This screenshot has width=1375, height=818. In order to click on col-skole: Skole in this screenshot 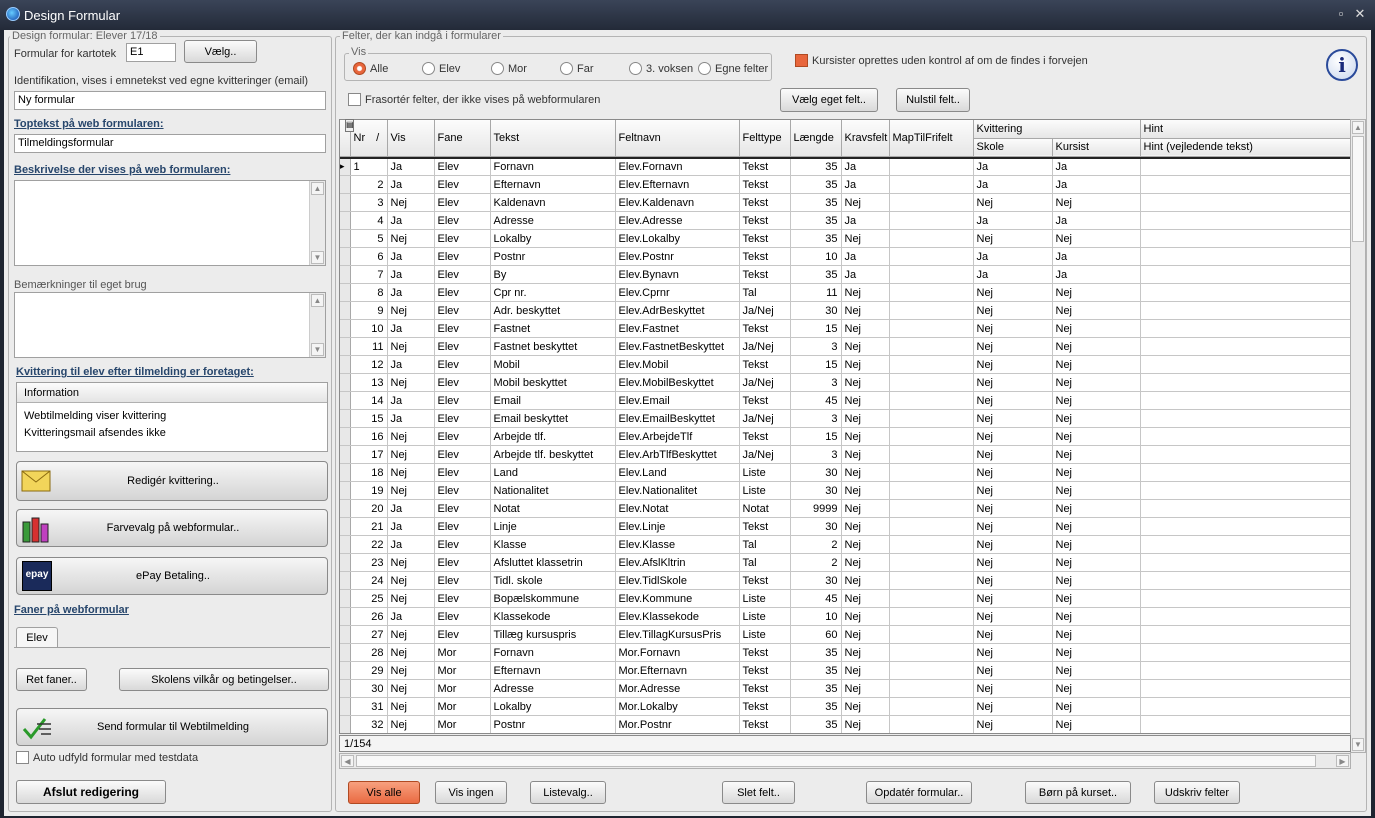, I will do `click(1013, 147)`.